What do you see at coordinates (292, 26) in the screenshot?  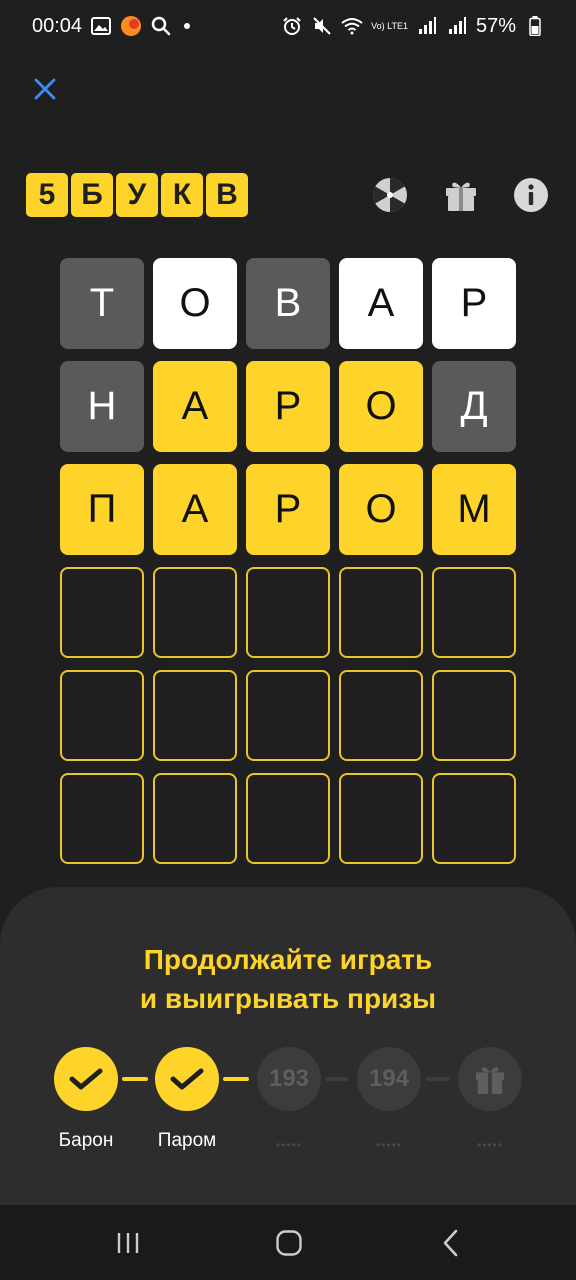 I see `alarm-icon` at bounding box center [292, 26].